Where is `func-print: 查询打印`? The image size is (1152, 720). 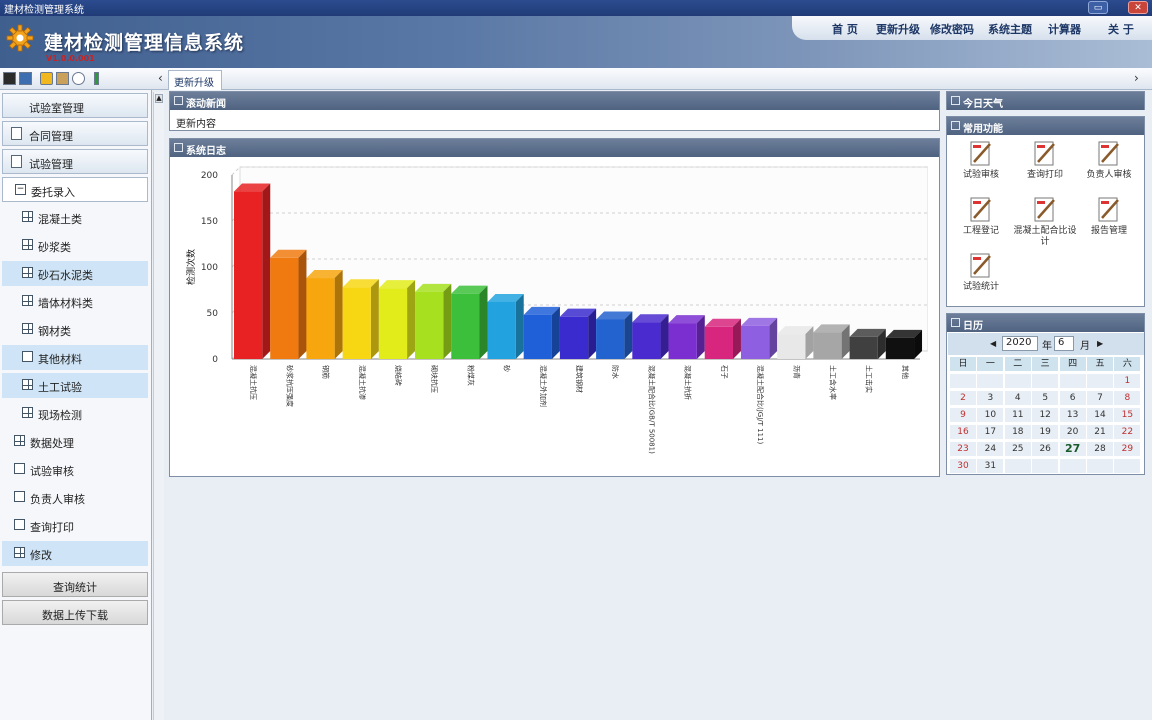
func-print: 查询打印 is located at coordinates (1045, 161).